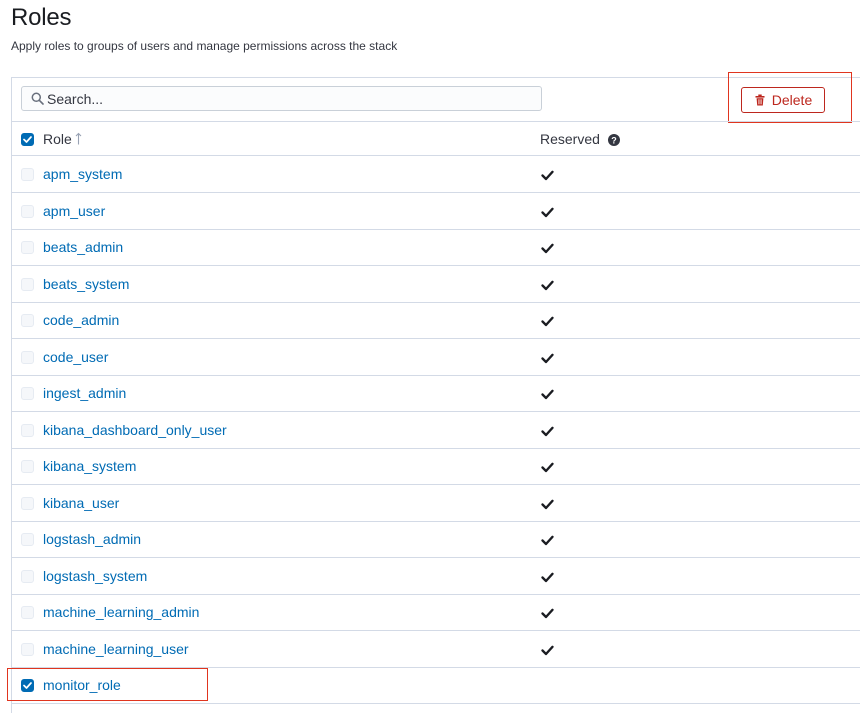 This screenshot has height=713, width=860. I want to click on table-row: kibana_dashboard_only_user, so click(436, 430).